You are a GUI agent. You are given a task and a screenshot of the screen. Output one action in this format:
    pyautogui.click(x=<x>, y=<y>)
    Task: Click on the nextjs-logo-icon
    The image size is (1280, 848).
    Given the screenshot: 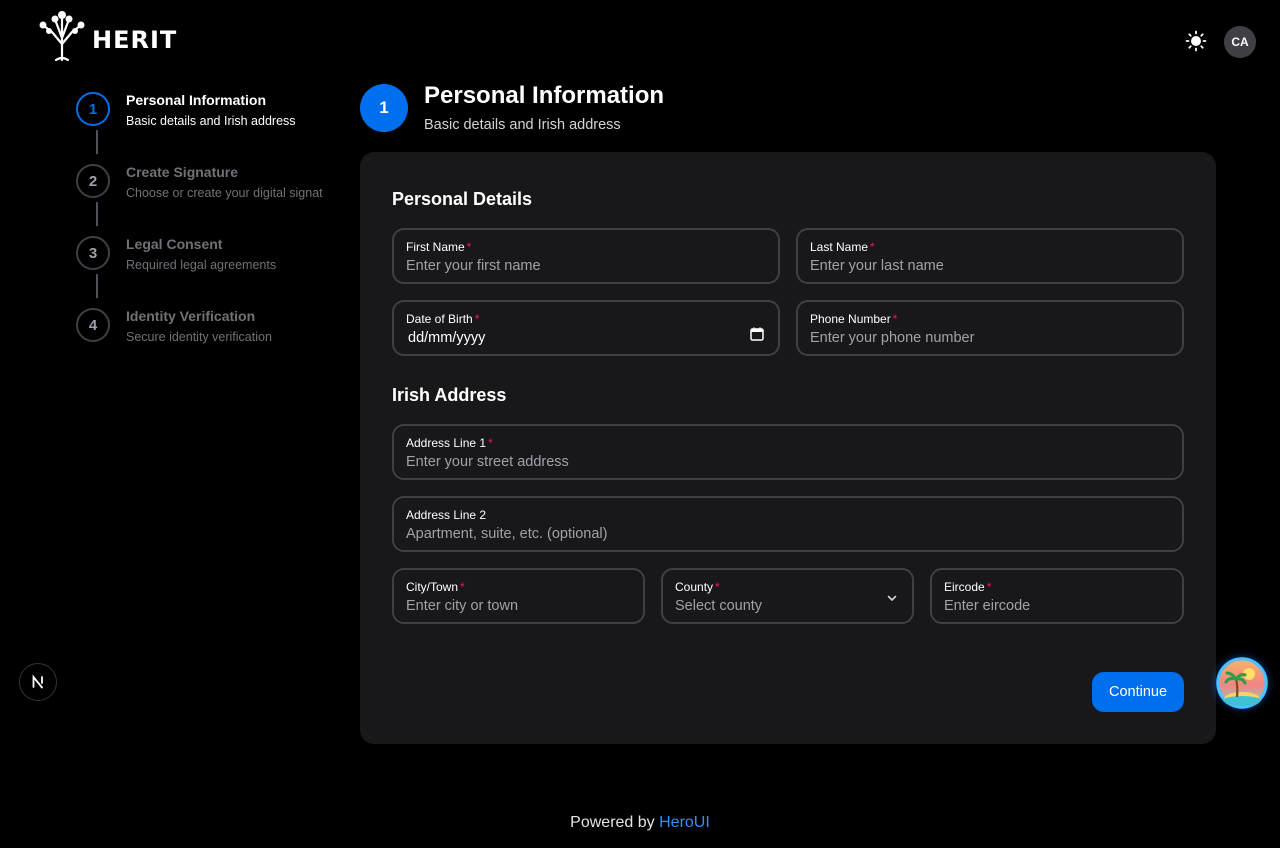 What is the action you would take?
    pyautogui.click(x=37, y=681)
    